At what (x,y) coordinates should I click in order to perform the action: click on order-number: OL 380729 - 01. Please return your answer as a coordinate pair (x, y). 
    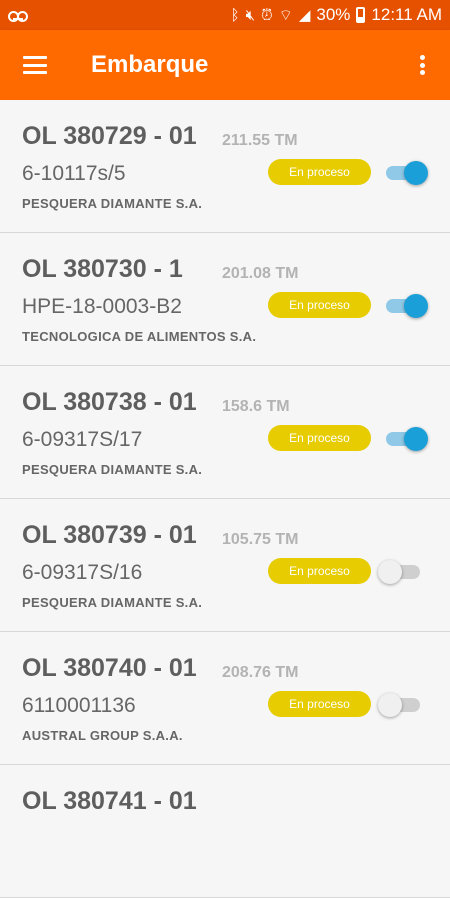
    Looking at the image, I should click on (109, 136).